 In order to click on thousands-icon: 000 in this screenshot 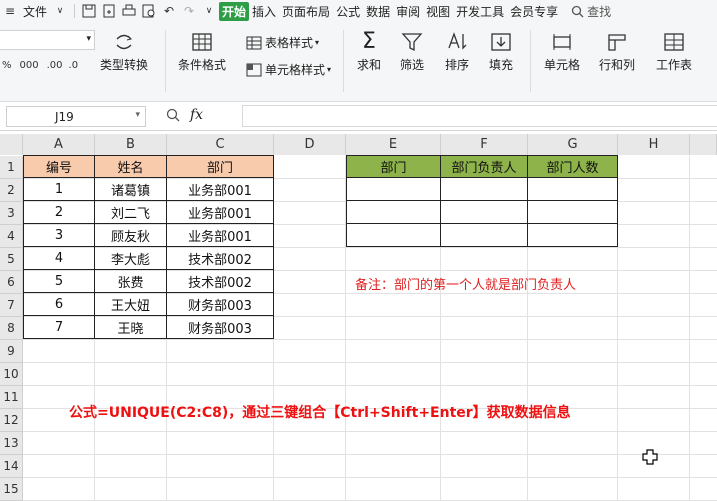, I will do `click(29, 65)`.